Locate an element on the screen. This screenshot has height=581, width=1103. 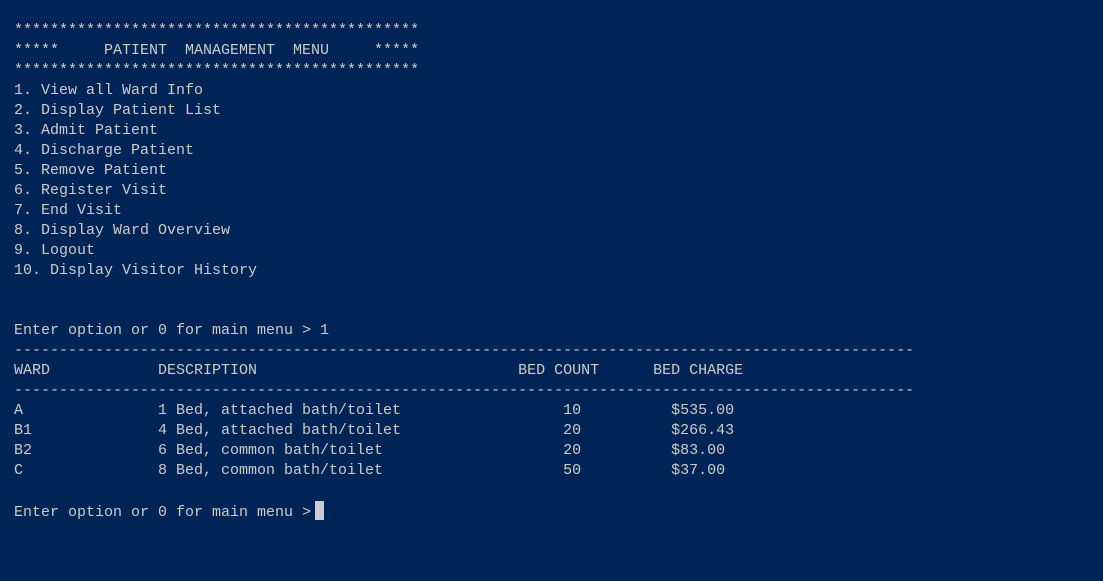
menu-item: 2. Display Patient List is located at coordinates (118, 110).